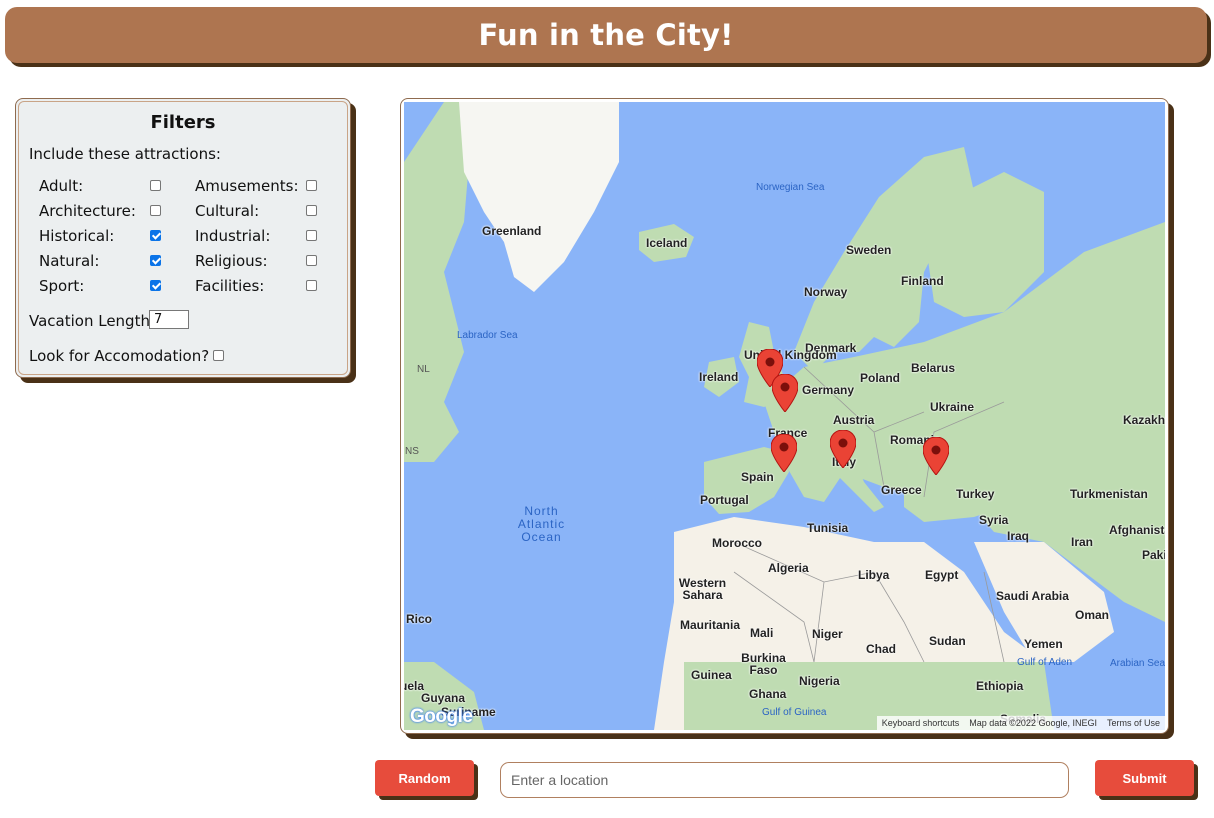  Describe the element at coordinates (1033, 723) in the screenshot. I see `map-data-credit: Map data ©2022 Google, INEGI` at that location.